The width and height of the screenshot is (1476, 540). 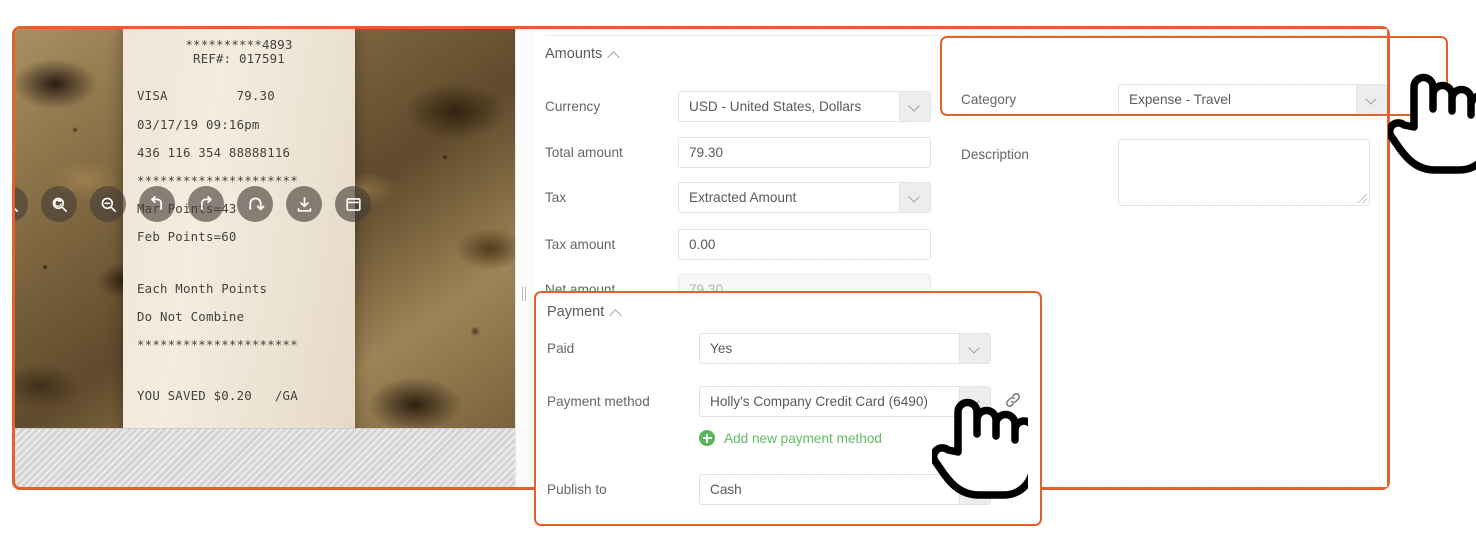 What do you see at coordinates (561, 348) in the screenshot?
I see `paid-label: Paid` at bounding box center [561, 348].